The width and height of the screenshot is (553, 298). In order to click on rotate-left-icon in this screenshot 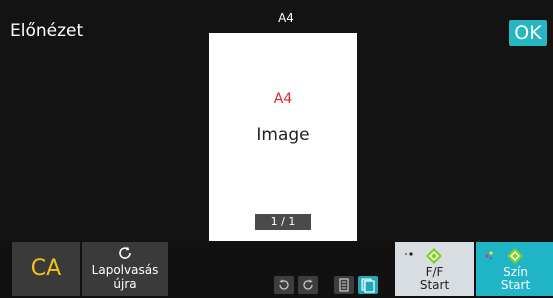, I will do `click(284, 284)`.